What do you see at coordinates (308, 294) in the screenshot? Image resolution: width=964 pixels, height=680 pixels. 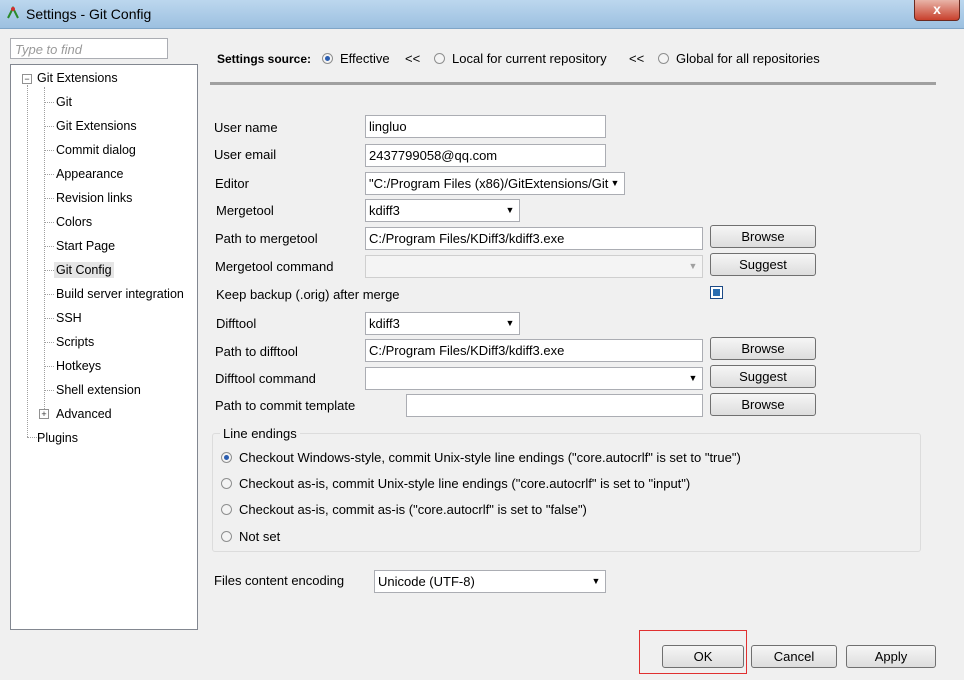 I see `keep-backup-label: Keep backup (.orig) after merge` at bounding box center [308, 294].